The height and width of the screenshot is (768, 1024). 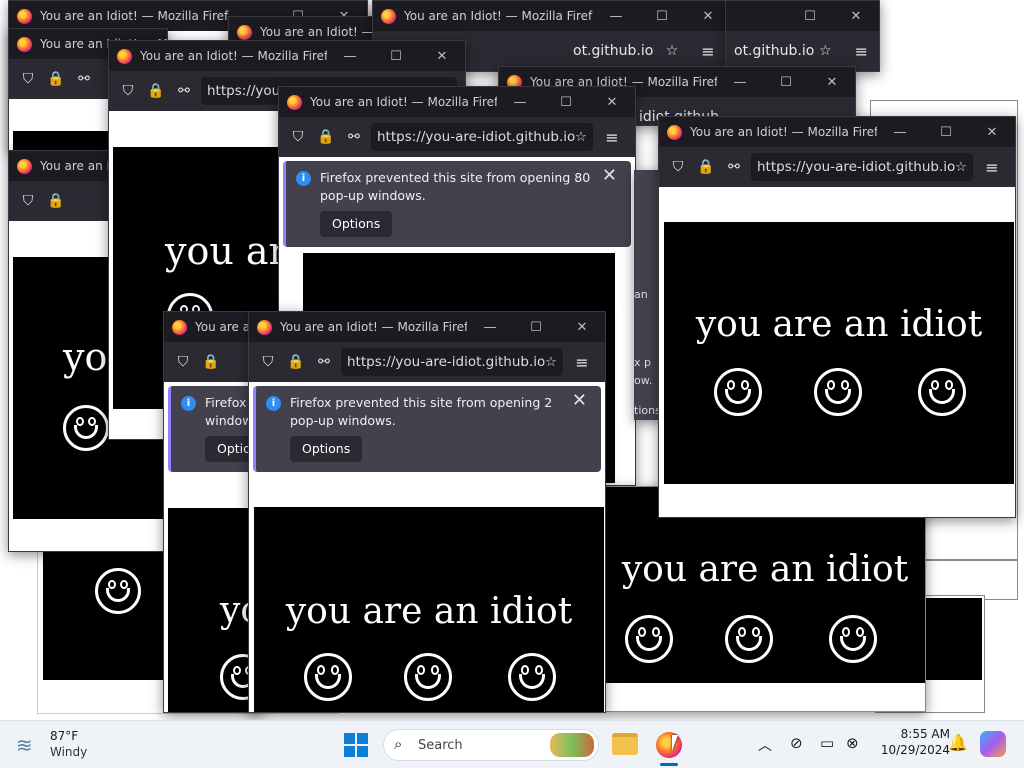 I want to click on active-app-indicator, so click(x=669, y=764).